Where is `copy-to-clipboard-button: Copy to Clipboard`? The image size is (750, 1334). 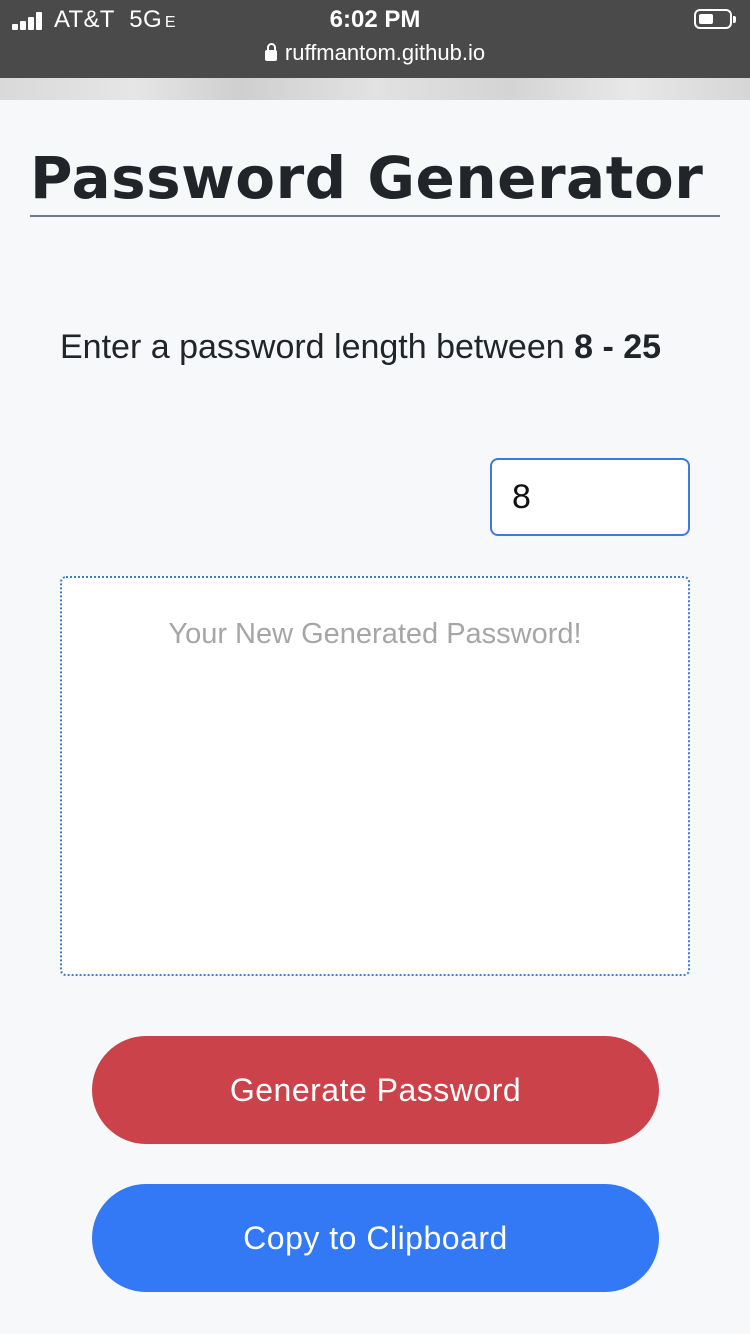
copy-to-clipboard-button: Copy to Clipboard is located at coordinates (375, 1238).